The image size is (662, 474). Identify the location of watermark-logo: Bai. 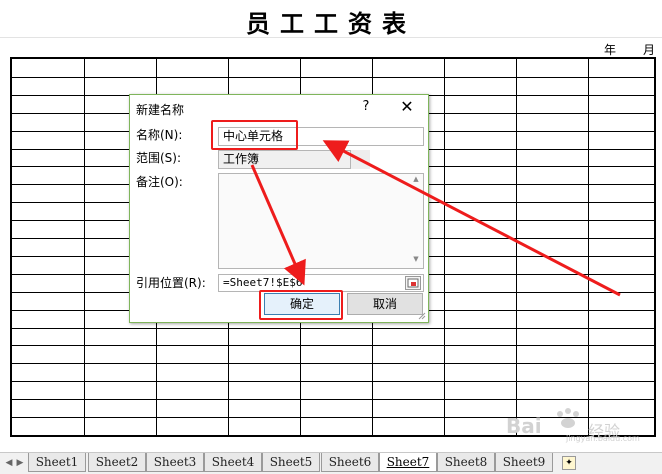
(524, 426).